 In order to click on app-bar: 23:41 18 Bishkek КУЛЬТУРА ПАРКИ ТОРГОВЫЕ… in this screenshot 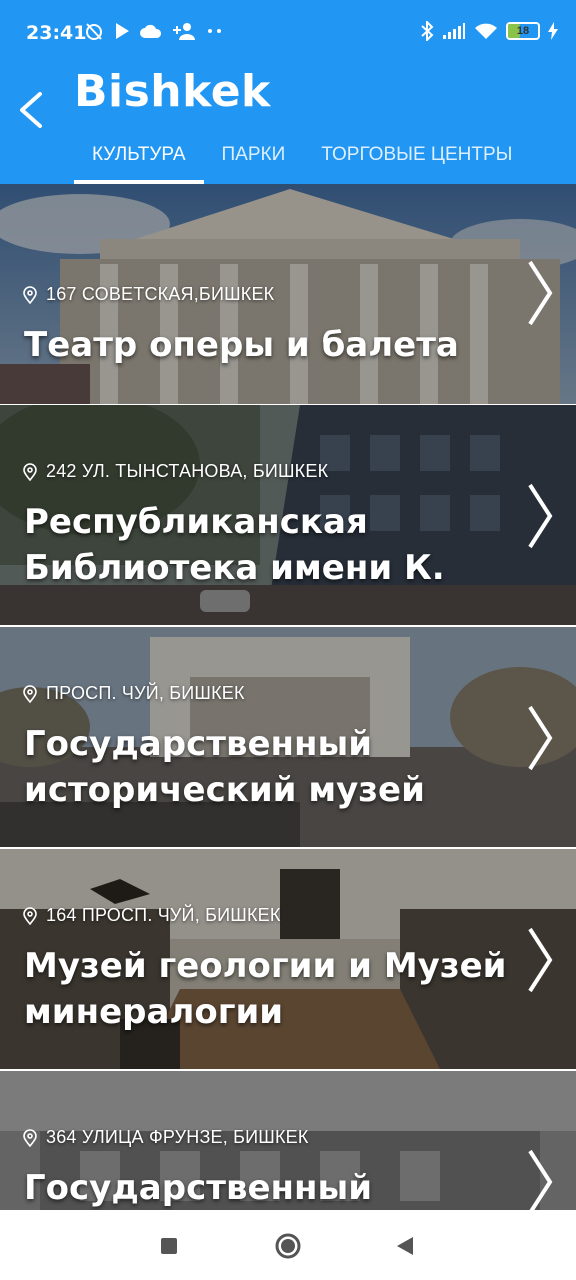, I will do `click(288, 92)`.